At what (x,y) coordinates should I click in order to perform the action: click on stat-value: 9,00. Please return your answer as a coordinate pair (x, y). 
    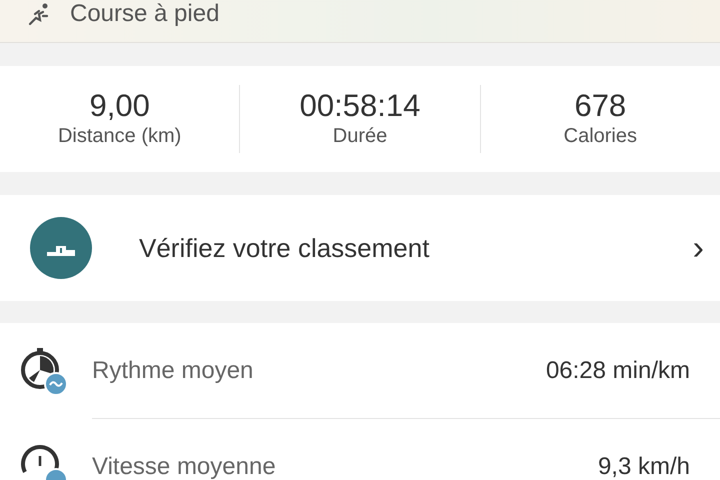
    Looking at the image, I should click on (119, 106).